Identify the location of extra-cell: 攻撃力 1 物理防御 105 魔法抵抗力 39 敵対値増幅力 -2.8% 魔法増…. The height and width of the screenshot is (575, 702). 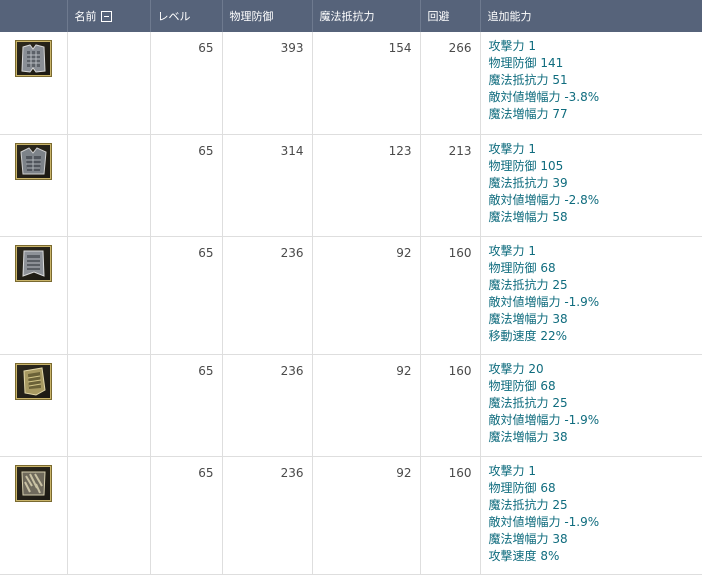
(591, 185).